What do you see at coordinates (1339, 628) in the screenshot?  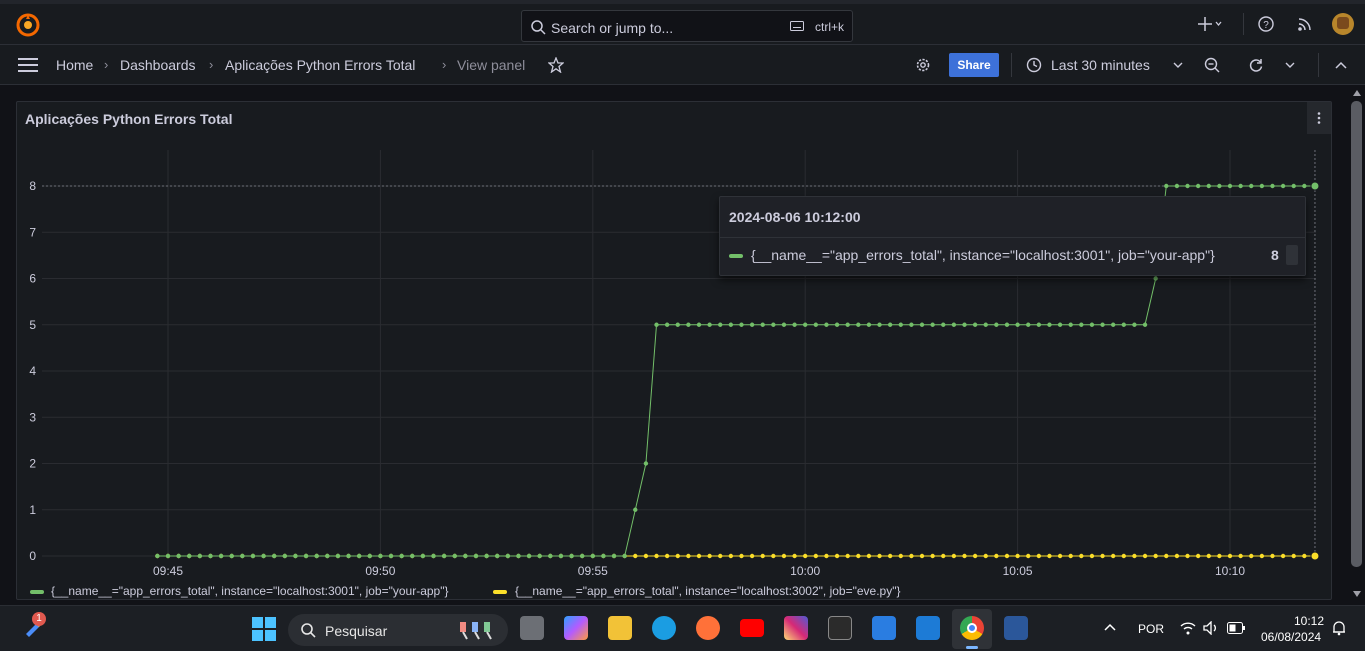 I see `notification-bell-icon` at bounding box center [1339, 628].